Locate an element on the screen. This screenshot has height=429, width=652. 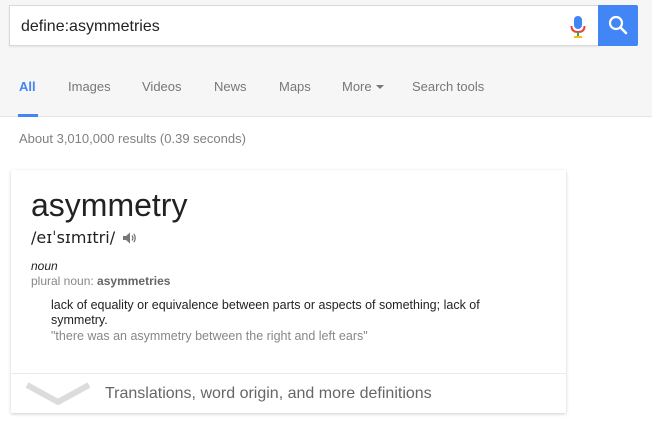
tab-search-tools: Search tools is located at coordinates (448, 86).